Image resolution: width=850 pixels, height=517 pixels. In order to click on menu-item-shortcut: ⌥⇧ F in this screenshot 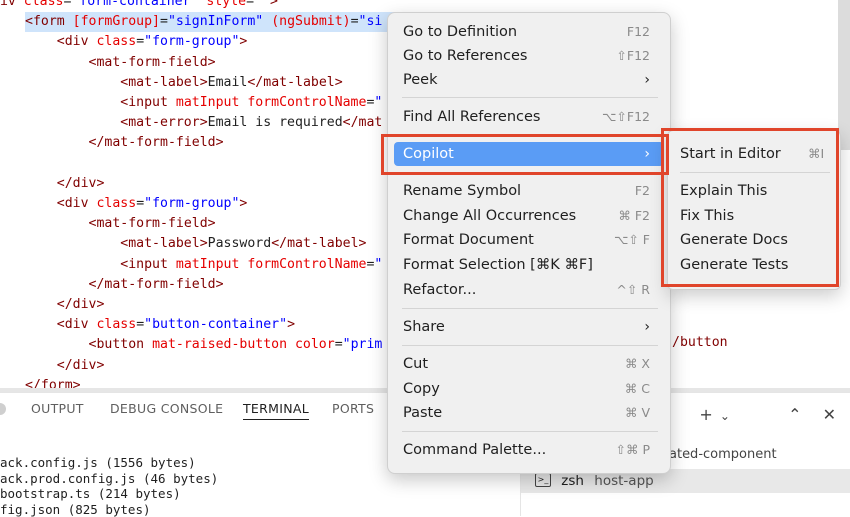, I will do `click(632, 240)`.